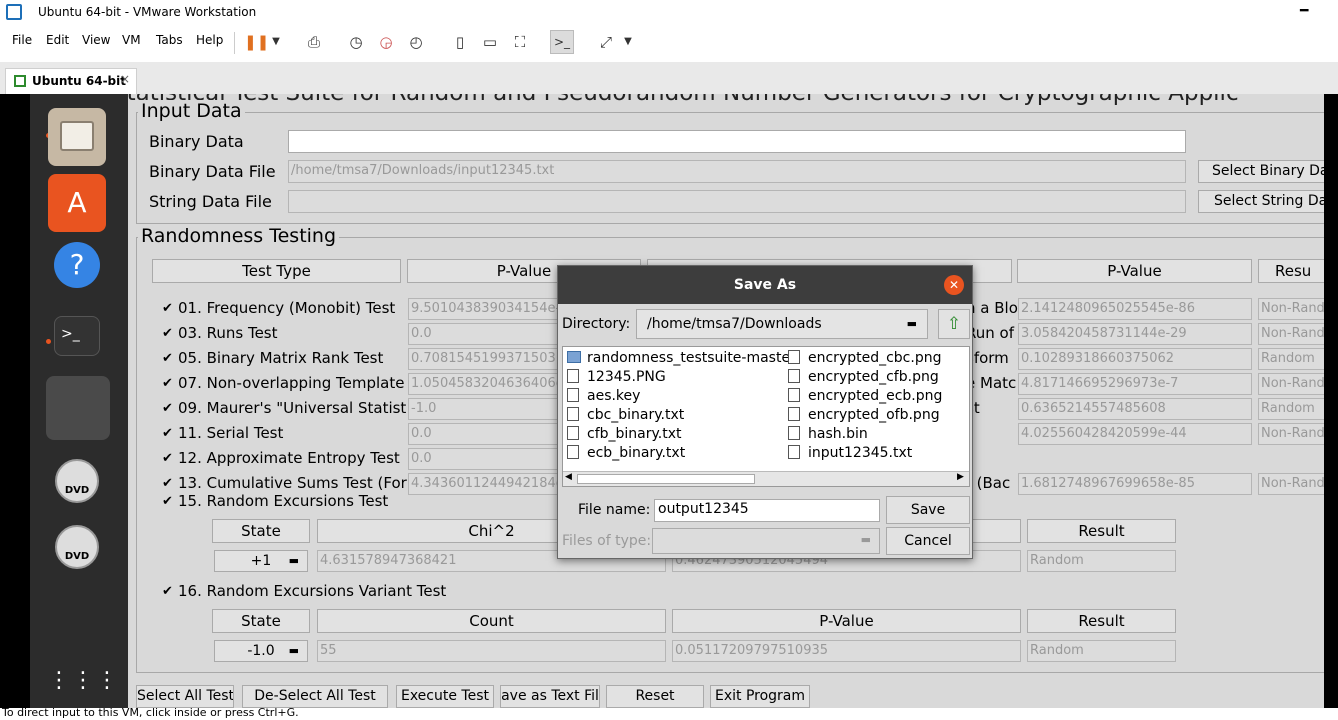  Describe the element at coordinates (77, 203) in the screenshot. I see `software-center-icon: A` at that location.